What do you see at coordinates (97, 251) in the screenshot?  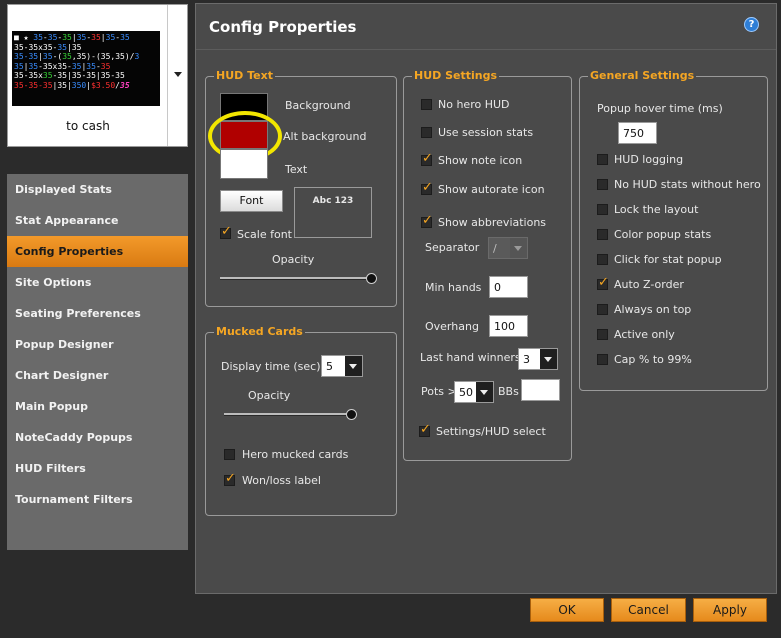 I see `sidebar-item-config-properties: Config Properties` at bounding box center [97, 251].